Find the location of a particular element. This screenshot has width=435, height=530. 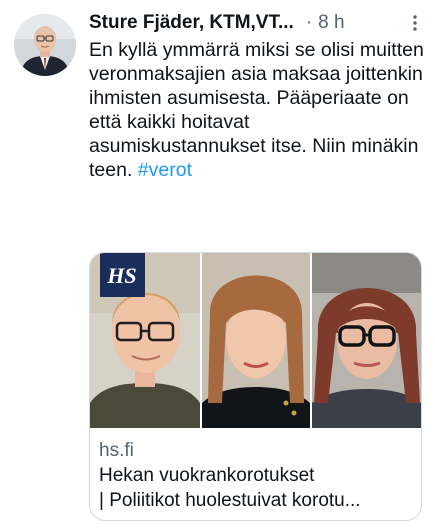

author-avatar is located at coordinates (45, 45).